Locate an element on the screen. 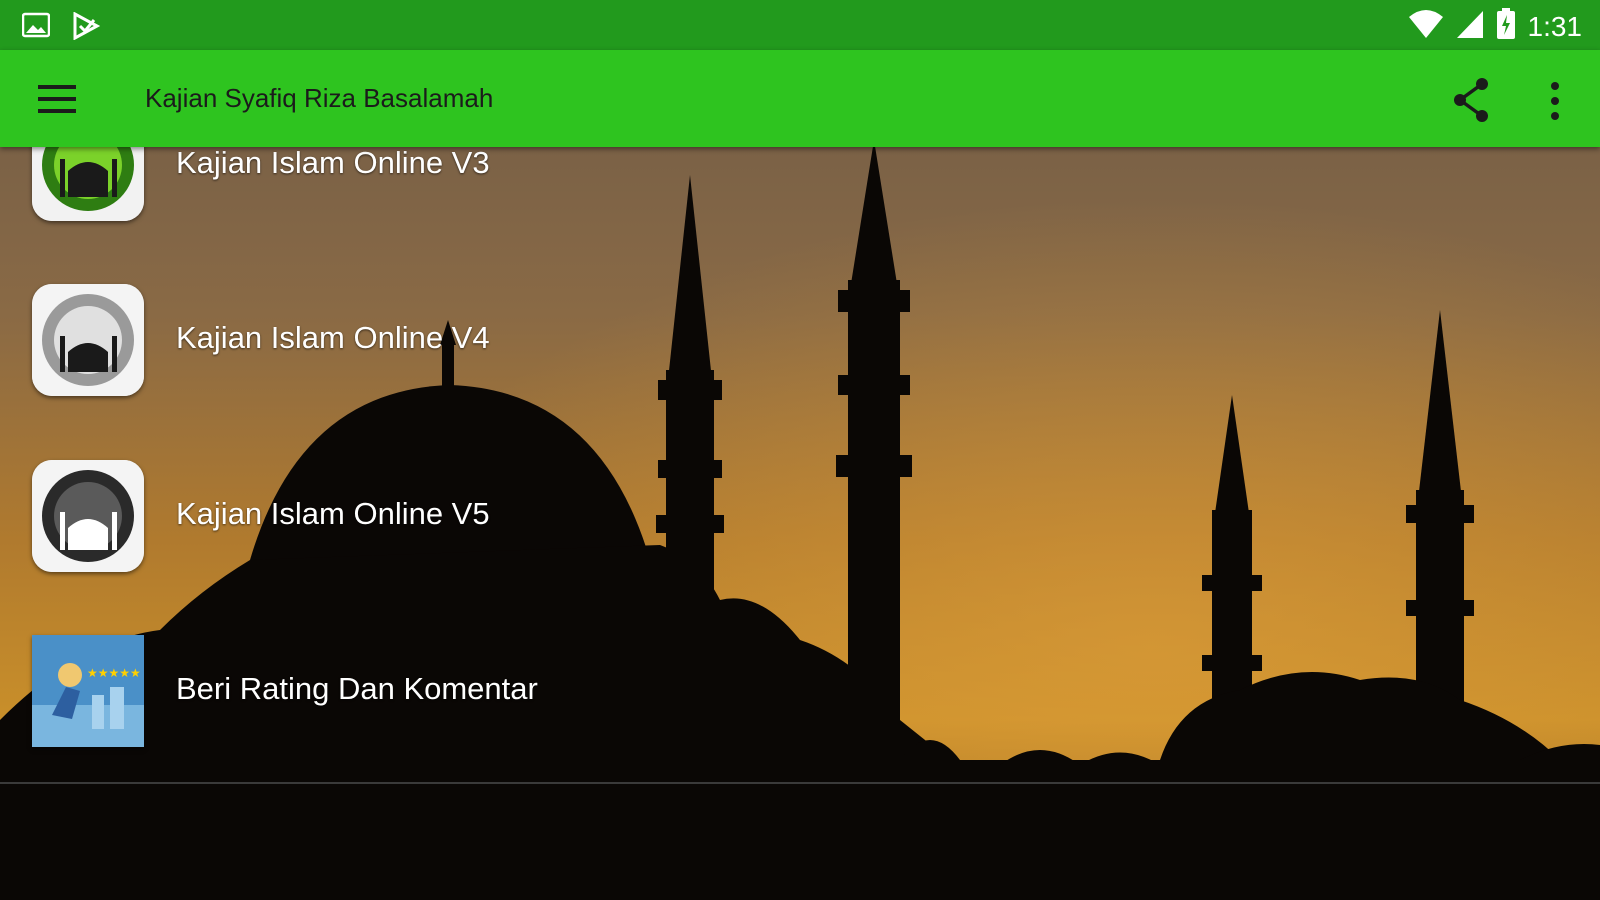 This screenshot has width=1600, height=900. mosque-grey-icon is located at coordinates (88, 340).